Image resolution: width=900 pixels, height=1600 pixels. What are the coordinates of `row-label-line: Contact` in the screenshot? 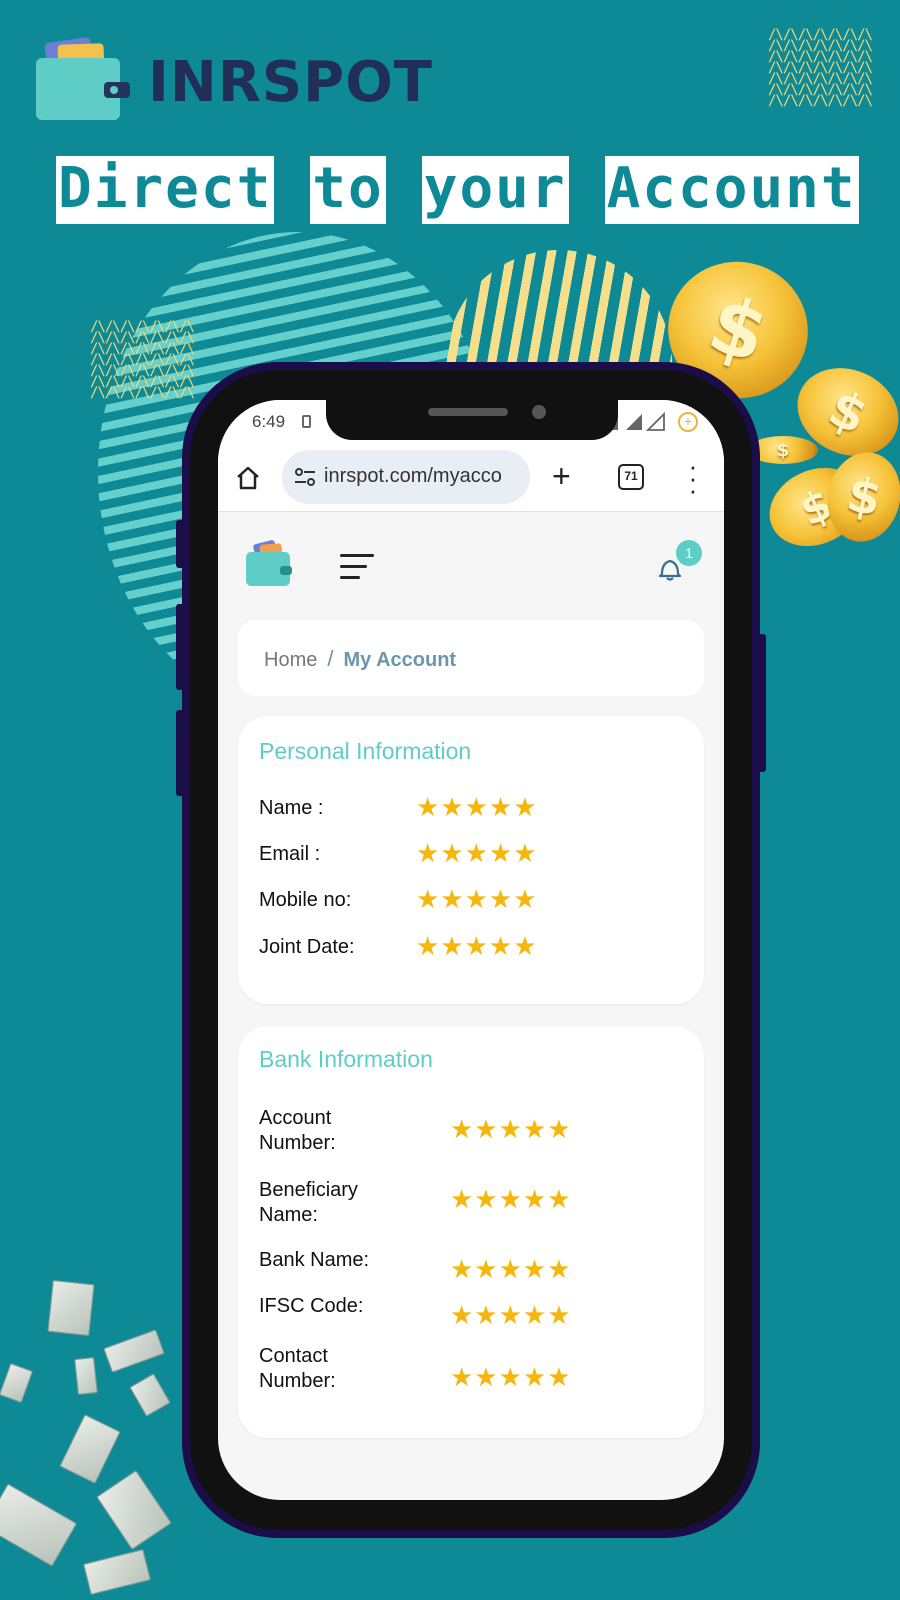 It's located at (293, 1356).